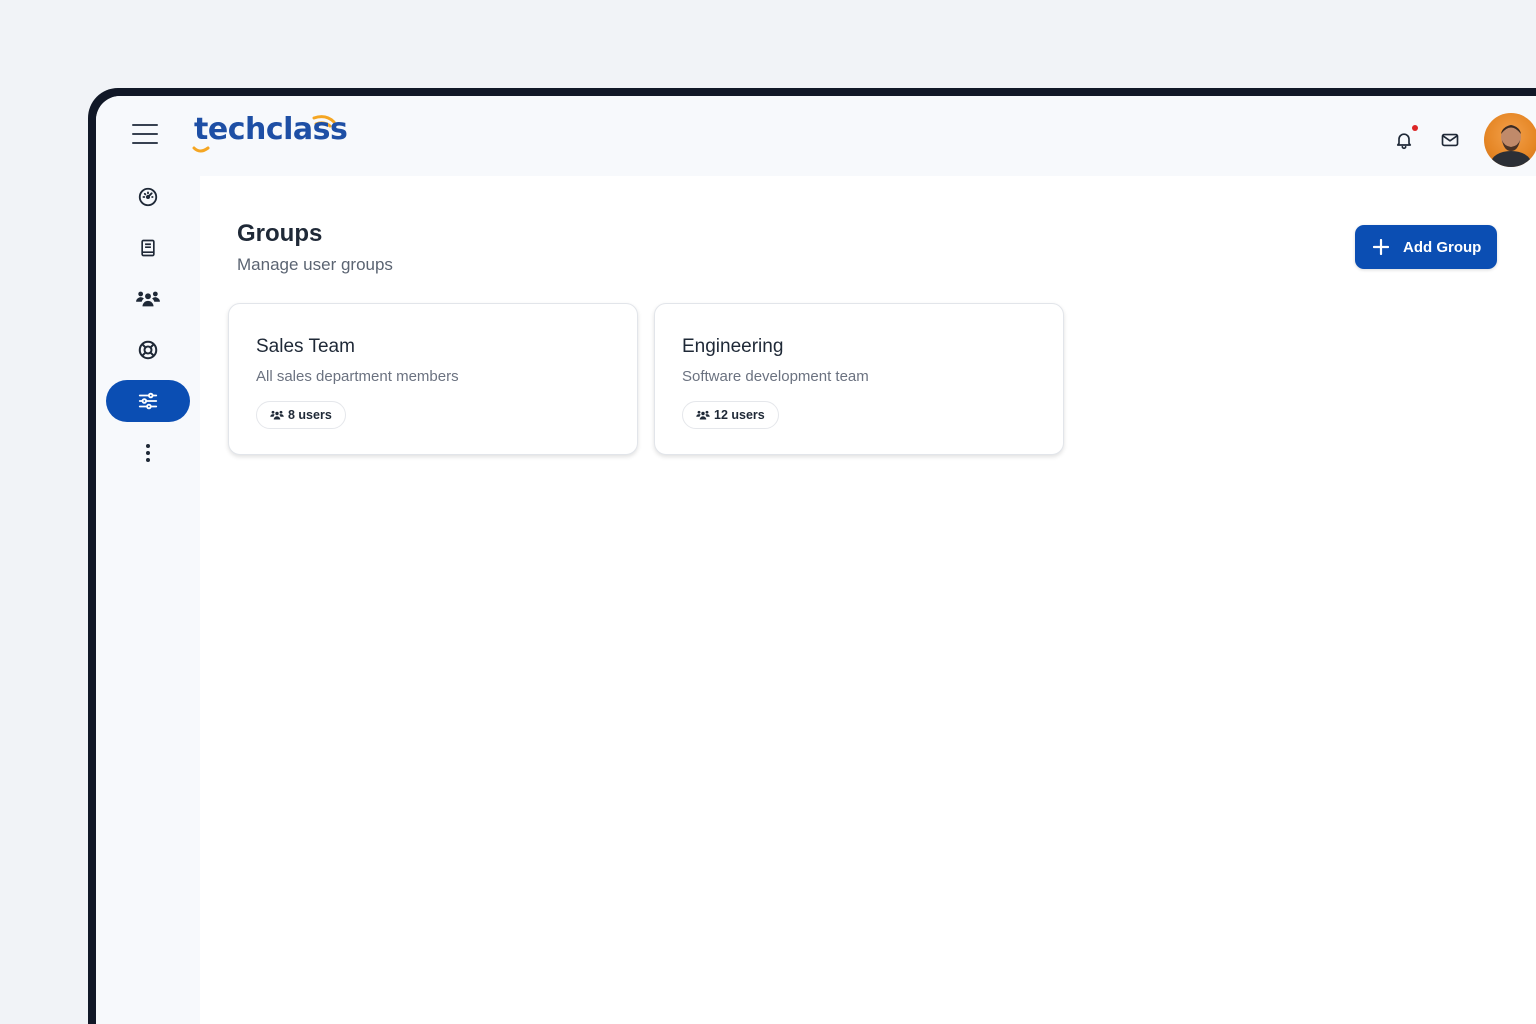 Image resolution: width=1536 pixels, height=1024 pixels. I want to click on header-actions, so click(1460, 140).